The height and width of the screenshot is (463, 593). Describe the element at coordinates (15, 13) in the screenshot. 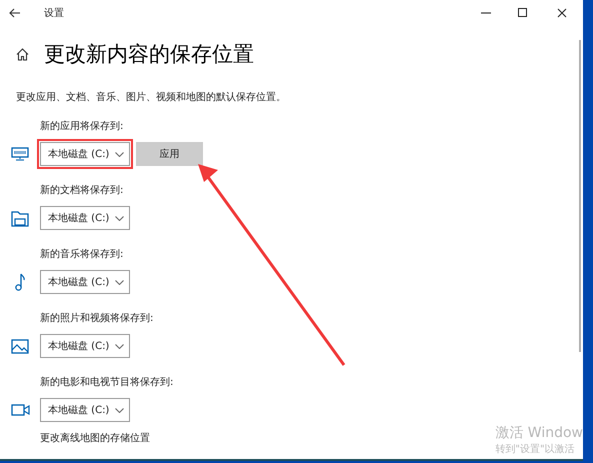

I see `back-arrow-icon` at that location.